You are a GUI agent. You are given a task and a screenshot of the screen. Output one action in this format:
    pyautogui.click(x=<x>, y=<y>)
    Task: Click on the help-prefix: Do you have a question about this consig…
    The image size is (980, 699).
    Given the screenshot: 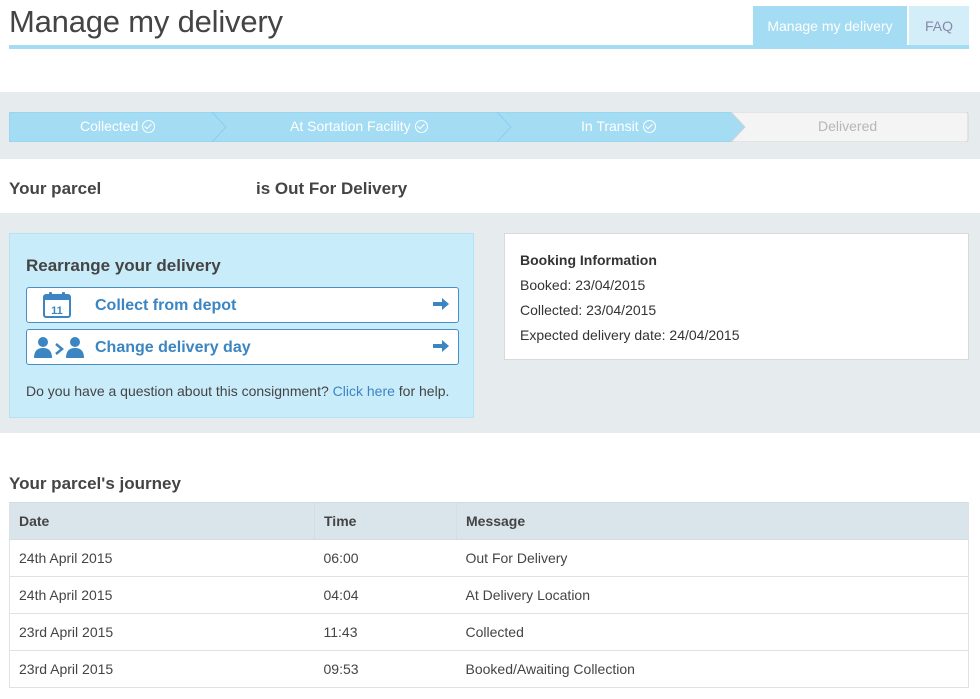 What is the action you would take?
    pyautogui.click(x=177, y=391)
    